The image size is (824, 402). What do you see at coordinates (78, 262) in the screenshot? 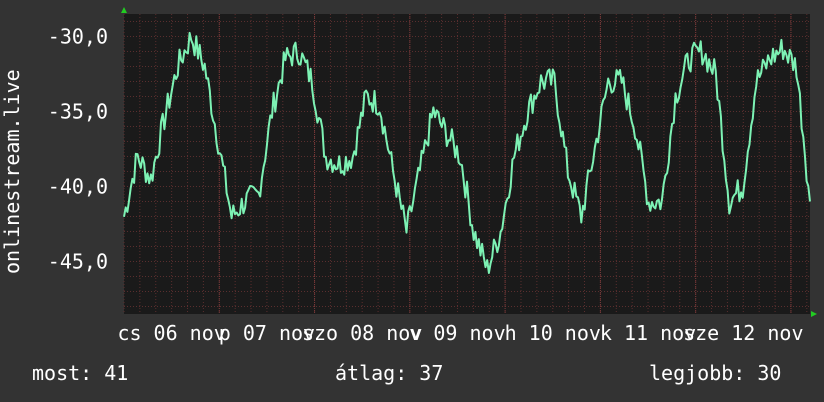
I see `y-tick-label: -45,0` at bounding box center [78, 262].